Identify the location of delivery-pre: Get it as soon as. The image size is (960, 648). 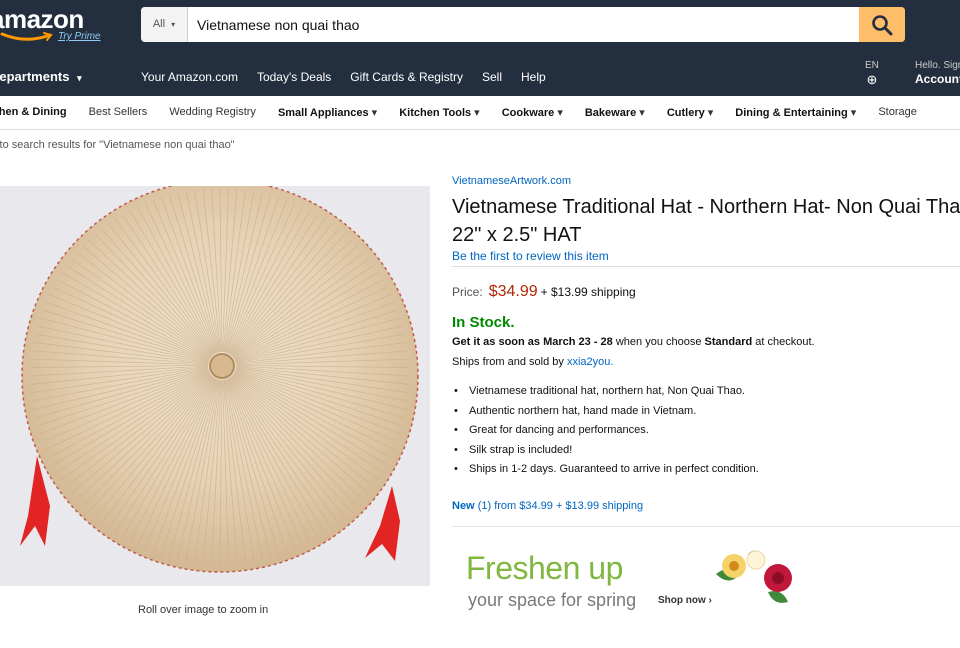
(496, 342).